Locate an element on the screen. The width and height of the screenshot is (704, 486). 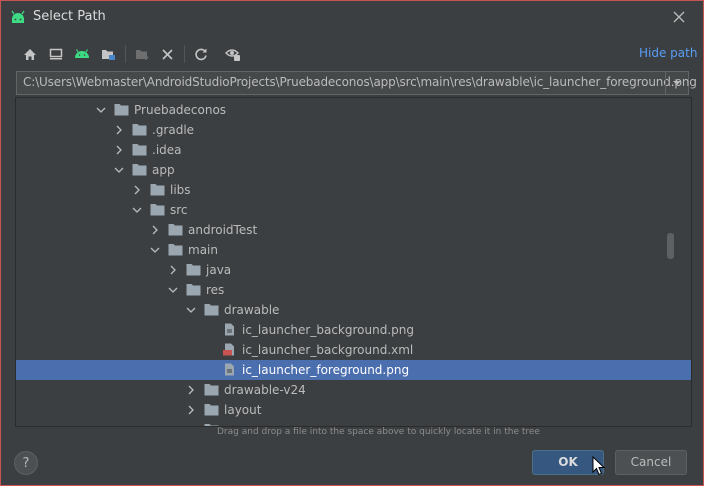
new-folder-icon is located at coordinates (142, 54).